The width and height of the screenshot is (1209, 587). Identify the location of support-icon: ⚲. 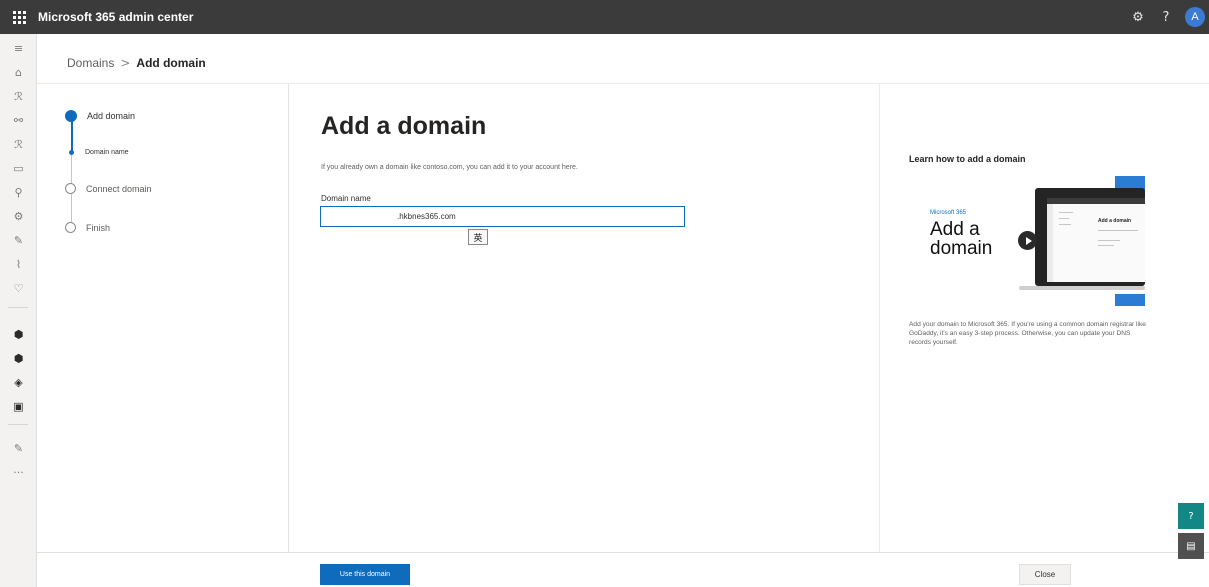
(18, 192).